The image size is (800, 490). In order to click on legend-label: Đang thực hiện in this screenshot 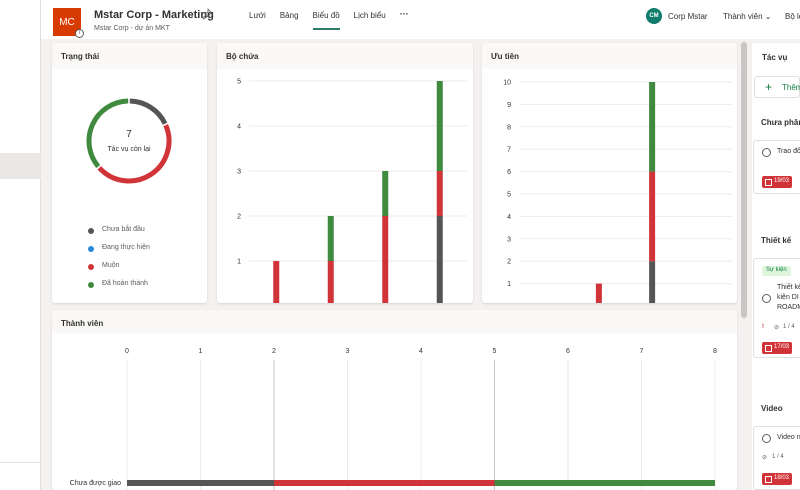, I will do `click(126, 247)`.